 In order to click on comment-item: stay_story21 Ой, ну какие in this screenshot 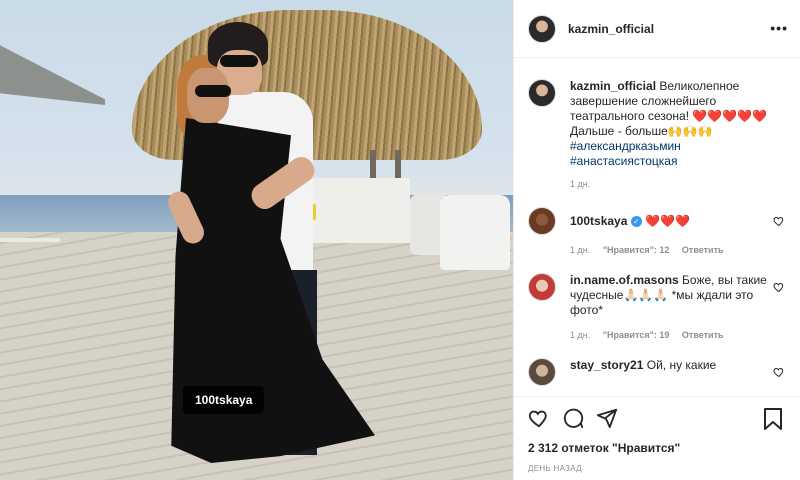, I will do `click(657, 372)`.